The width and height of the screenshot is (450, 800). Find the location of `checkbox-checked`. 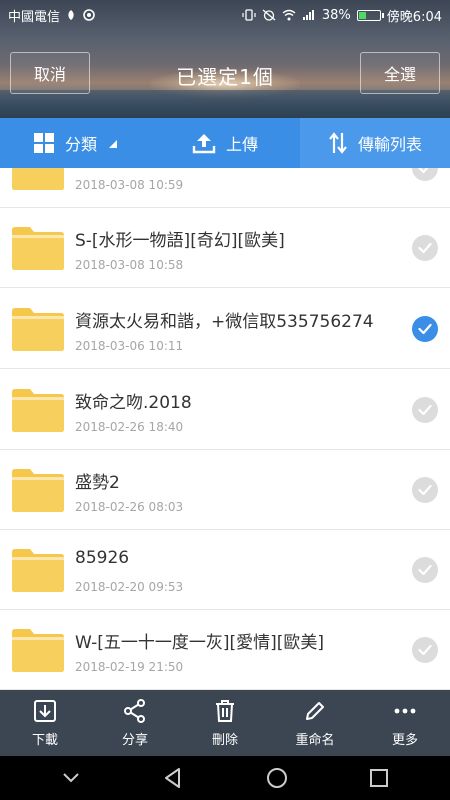

checkbox-checked is located at coordinates (425, 329).